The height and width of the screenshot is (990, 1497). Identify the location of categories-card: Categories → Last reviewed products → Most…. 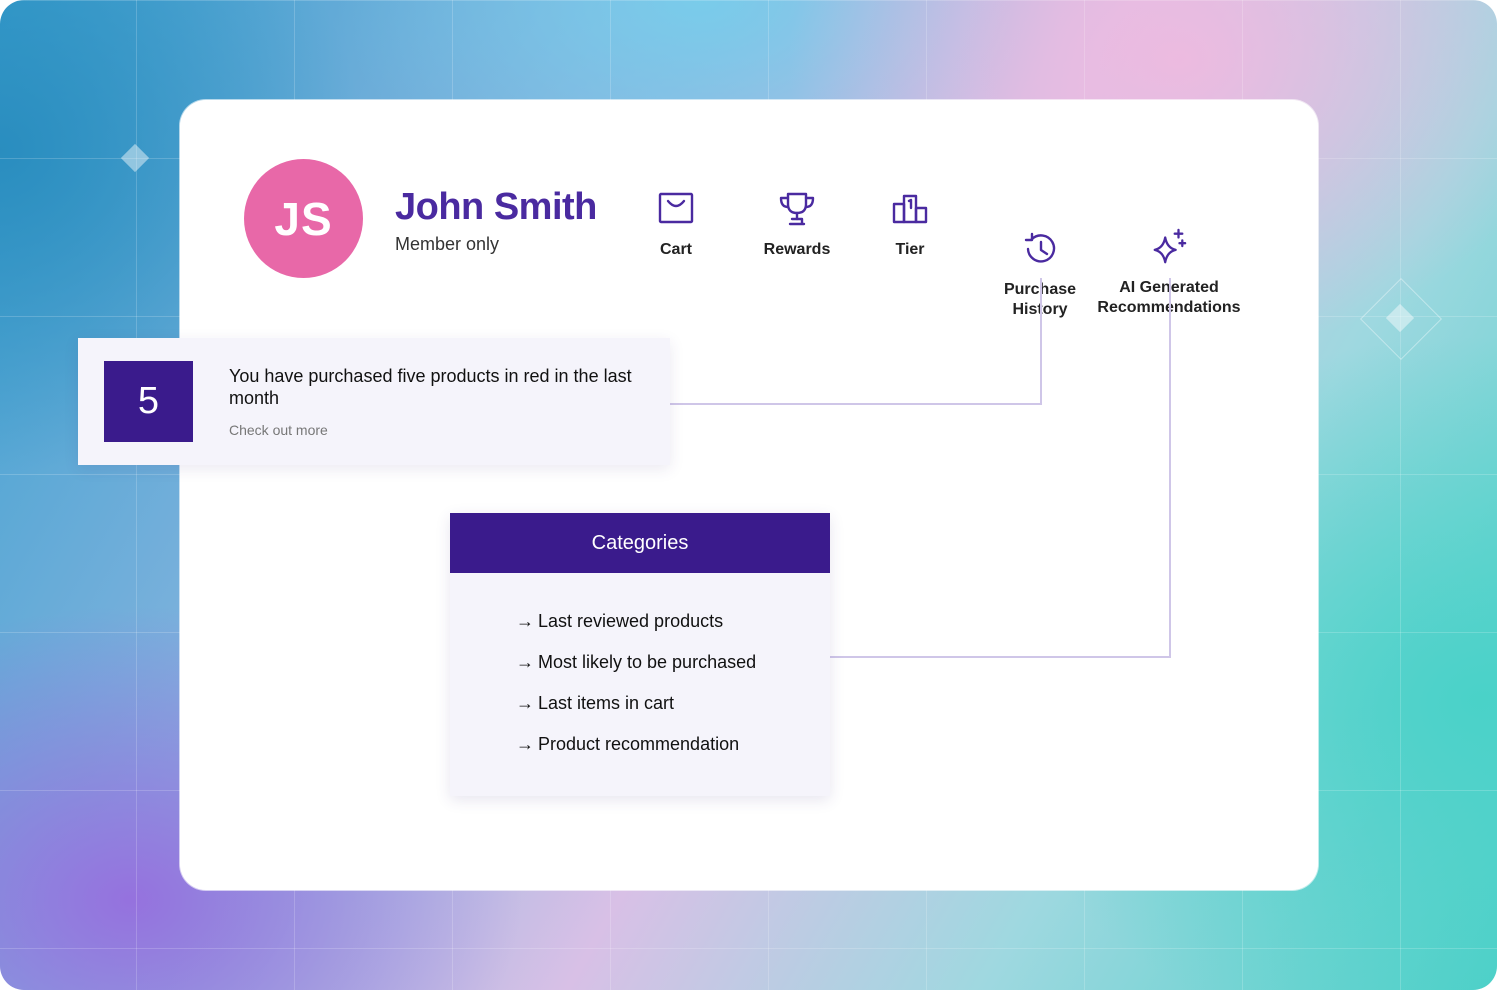
(640, 654).